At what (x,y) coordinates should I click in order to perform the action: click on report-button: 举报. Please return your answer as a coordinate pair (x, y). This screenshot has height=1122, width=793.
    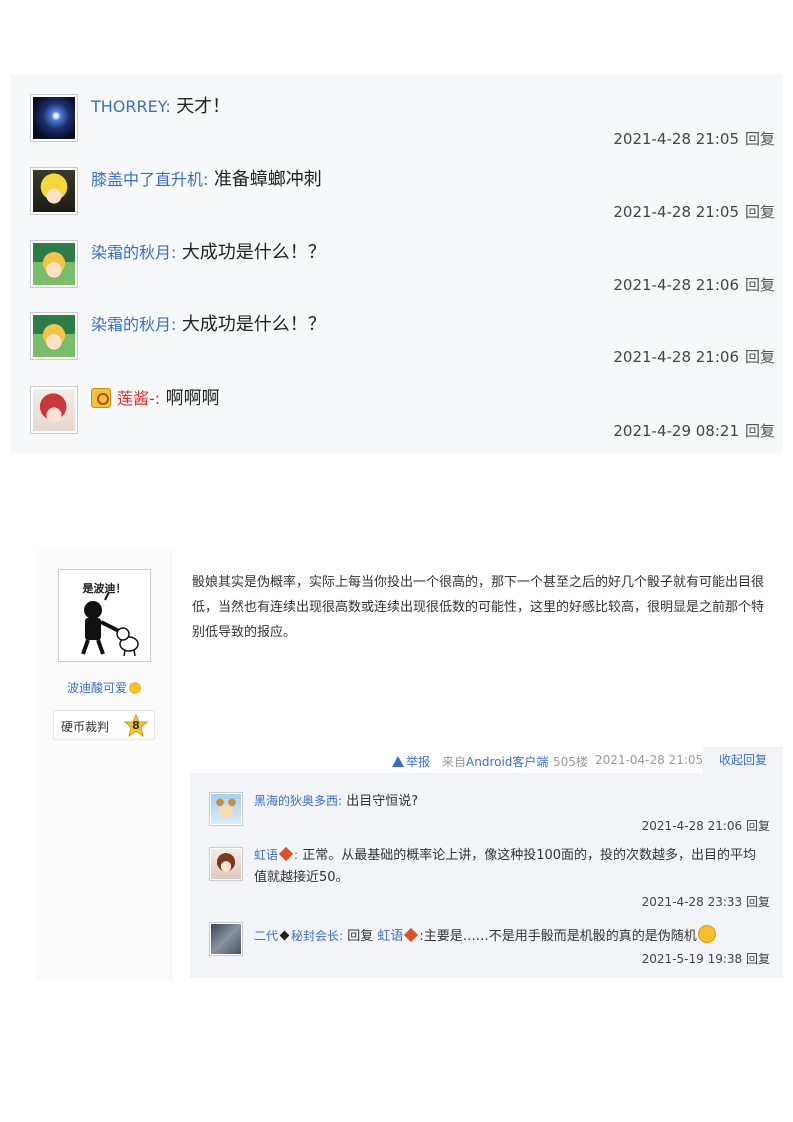
    Looking at the image, I should click on (411, 761).